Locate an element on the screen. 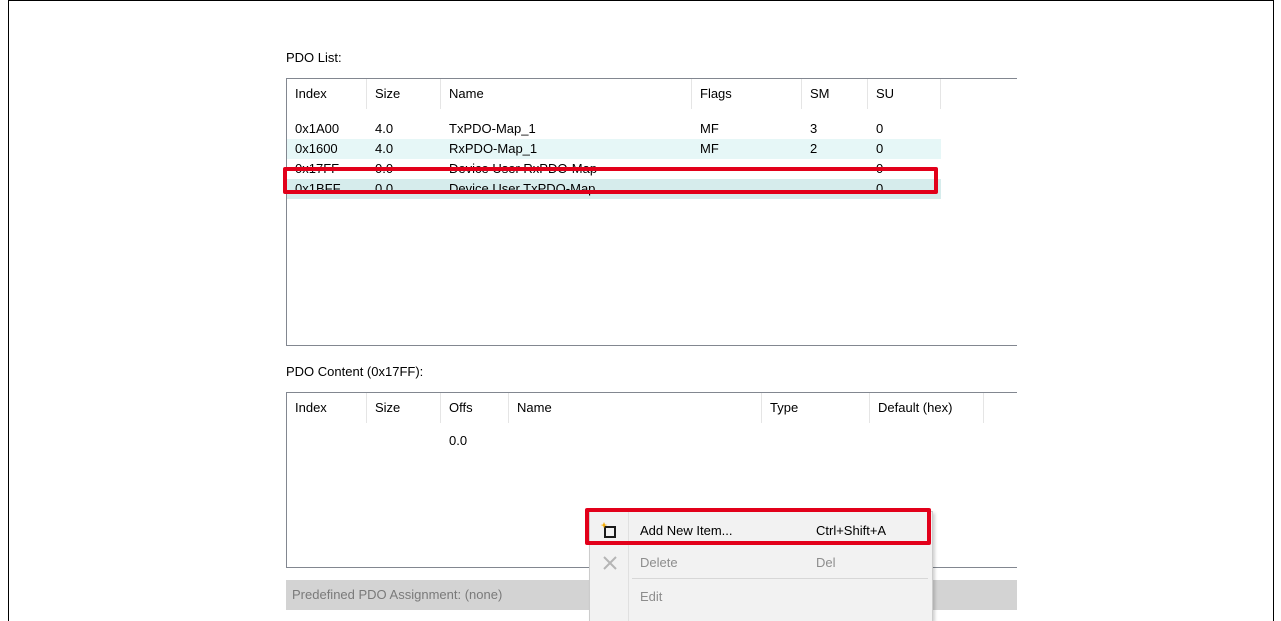 The height and width of the screenshot is (621, 1281). column-header-type: Type is located at coordinates (816, 408).